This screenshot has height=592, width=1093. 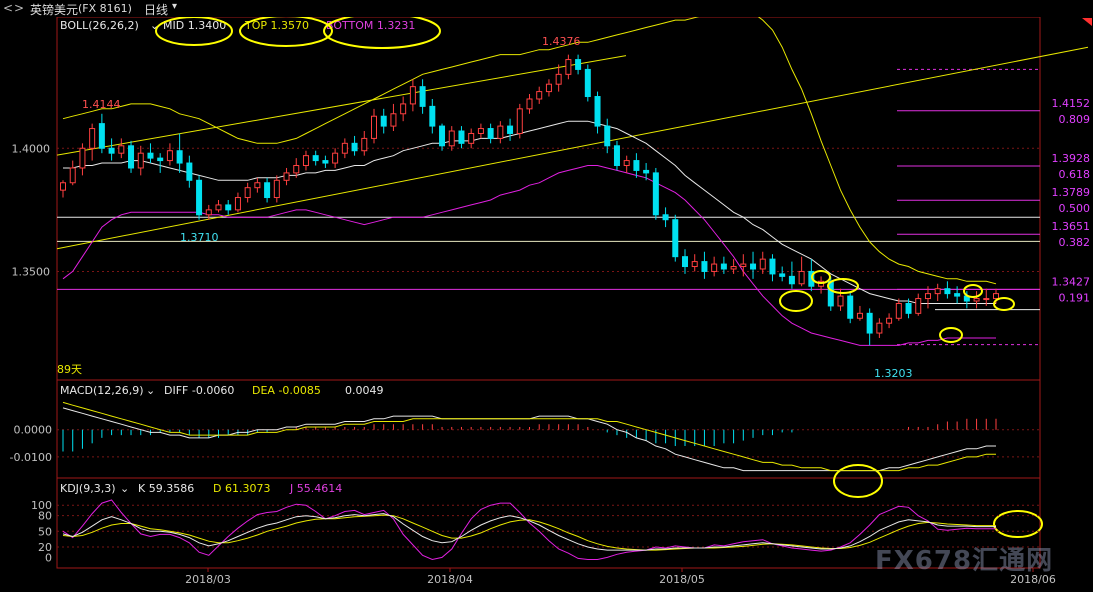 What do you see at coordinates (45, 531) in the screenshot?
I see `kdj-tick-label: 50` at bounding box center [45, 531].